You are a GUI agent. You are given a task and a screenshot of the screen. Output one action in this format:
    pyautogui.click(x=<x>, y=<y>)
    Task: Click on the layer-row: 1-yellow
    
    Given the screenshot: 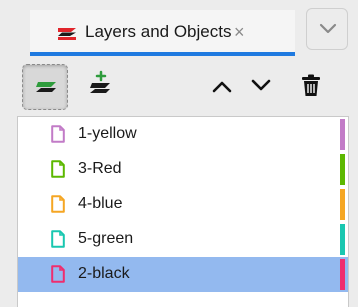 What is the action you would take?
    pyautogui.click(x=183, y=134)
    